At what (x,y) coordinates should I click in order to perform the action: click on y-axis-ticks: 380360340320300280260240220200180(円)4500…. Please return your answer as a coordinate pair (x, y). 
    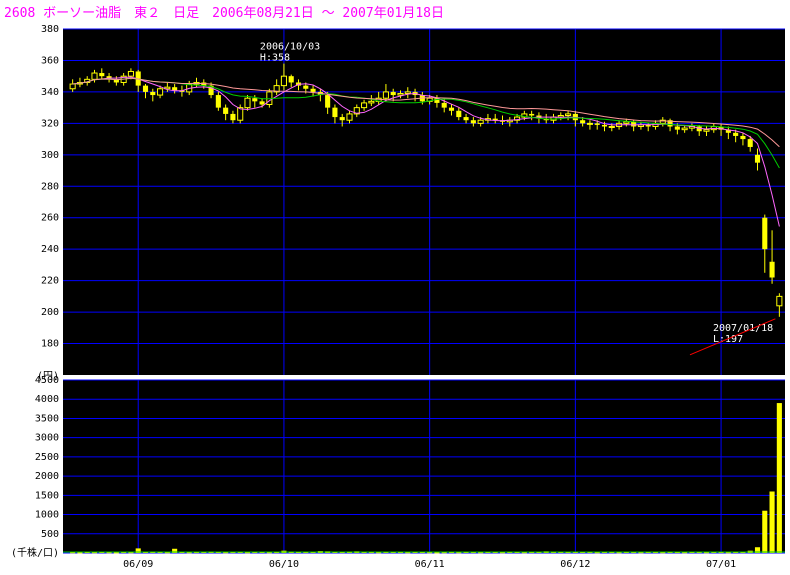
    Looking at the image, I should click on (35, 291).